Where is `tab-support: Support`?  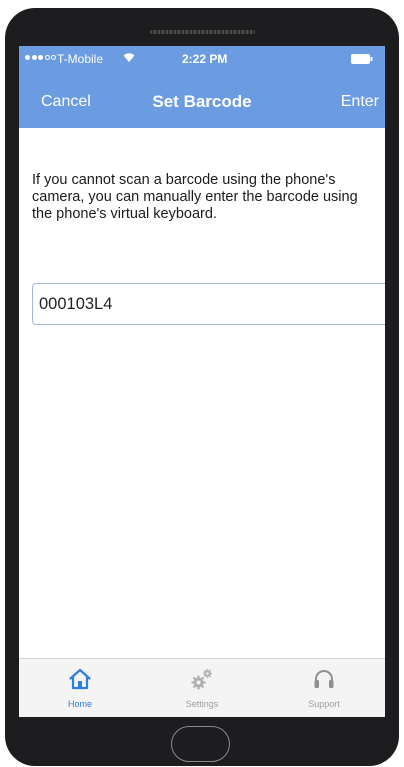
tab-support: Support is located at coordinates (324, 688).